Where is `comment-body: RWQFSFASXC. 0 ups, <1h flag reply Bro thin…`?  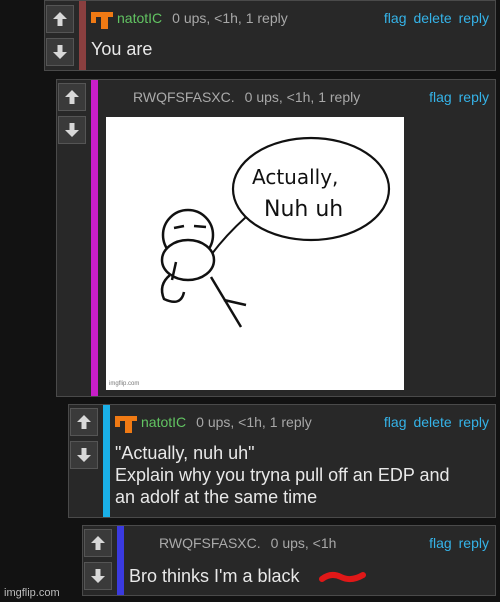 comment-body: RWQFSFASXC. 0 ups, <1h flag reply Bro thin… is located at coordinates (309, 560).